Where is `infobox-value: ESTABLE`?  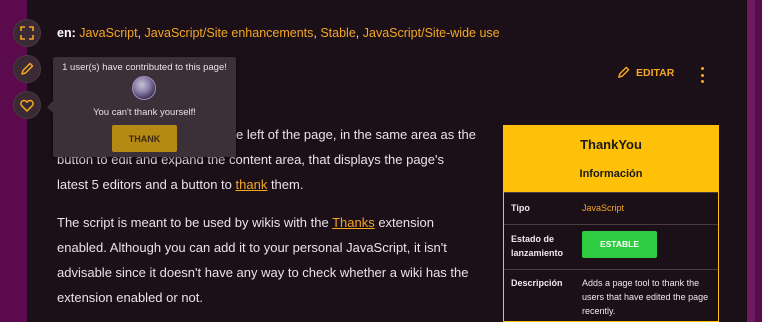
infobox-value: ESTABLE is located at coordinates (646, 247).